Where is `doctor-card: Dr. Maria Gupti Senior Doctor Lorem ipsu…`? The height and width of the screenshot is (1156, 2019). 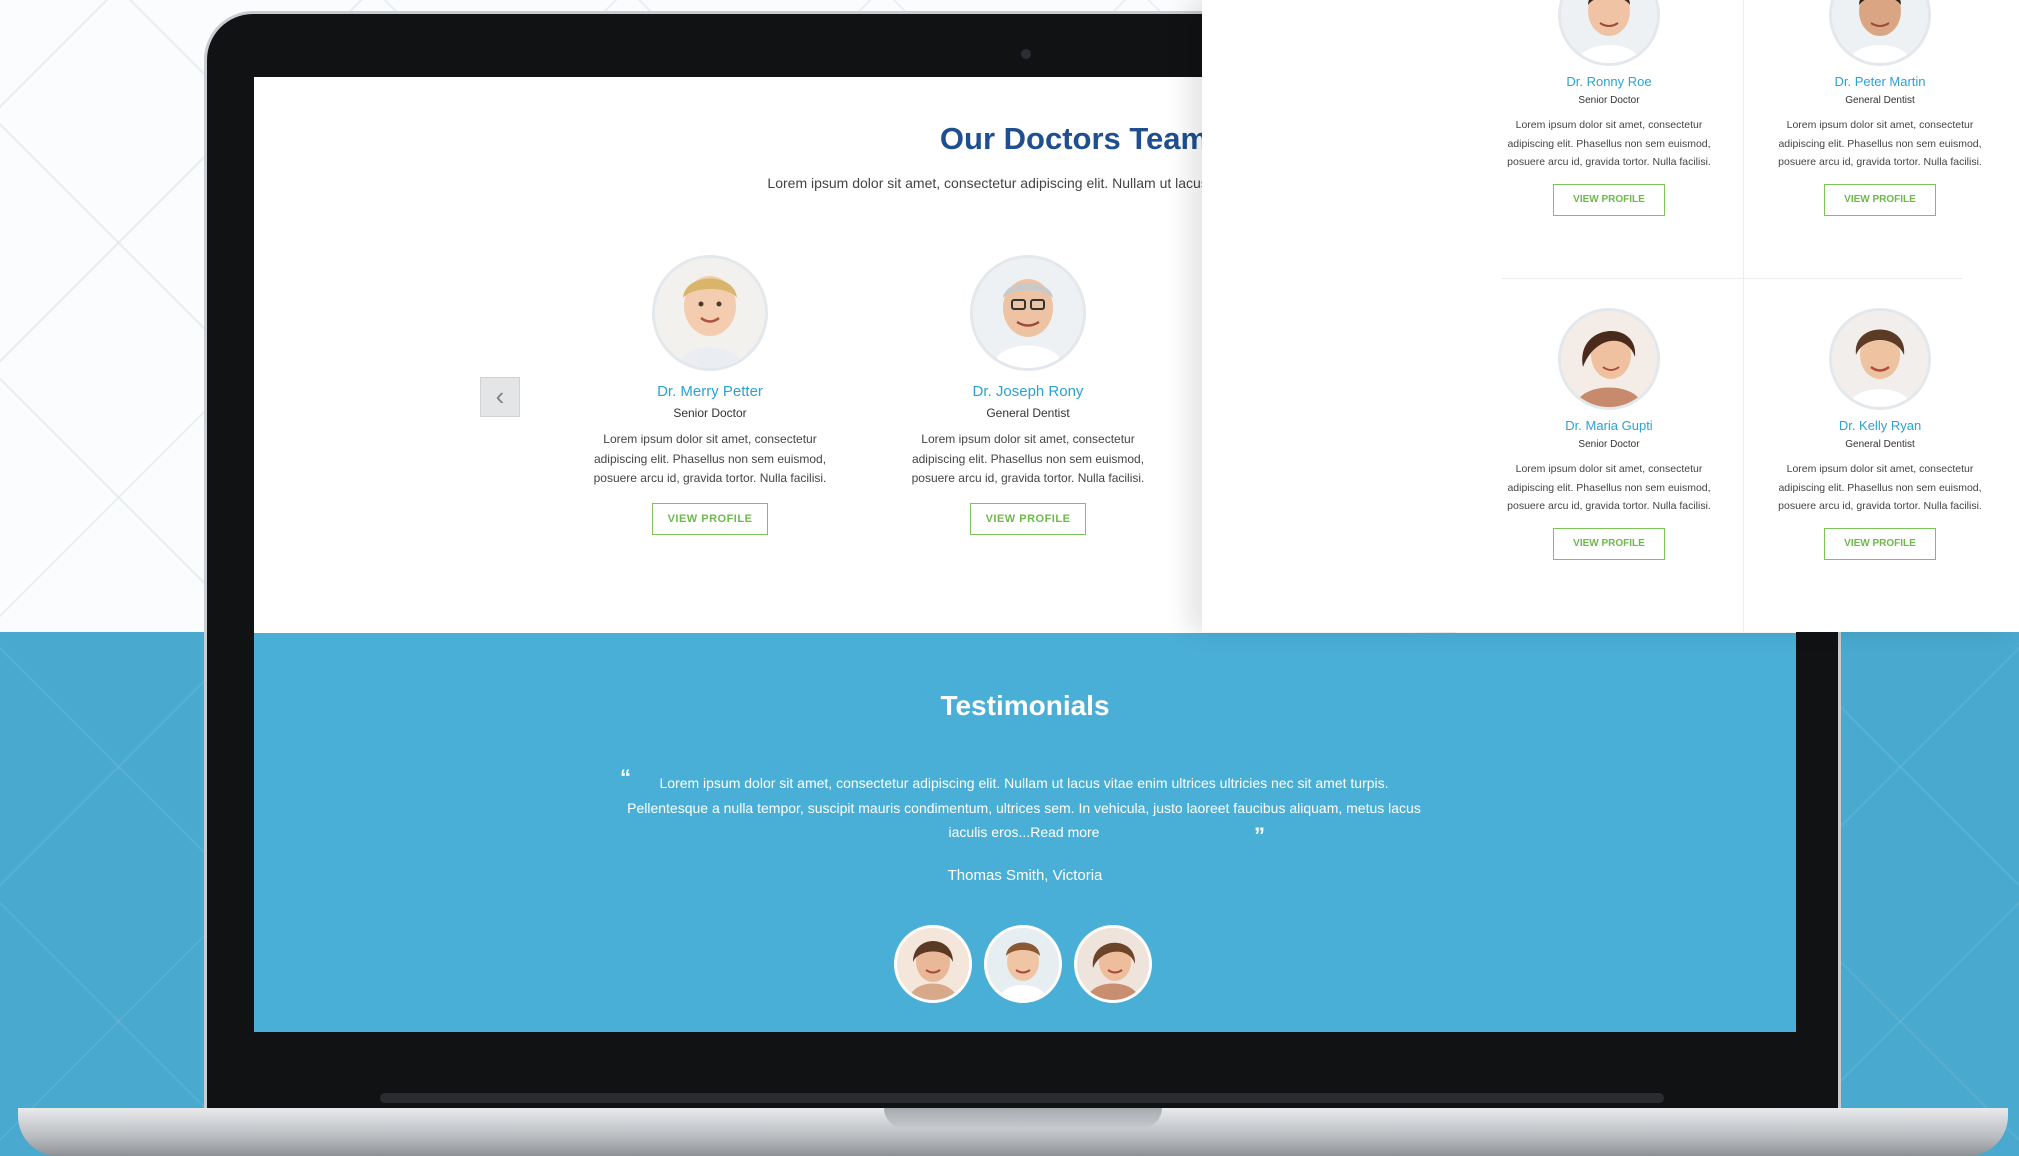 doctor-card: Dr. Maria Gupti Senior Doctor Lorem ipsu… is located at coordinates (1609, 434).